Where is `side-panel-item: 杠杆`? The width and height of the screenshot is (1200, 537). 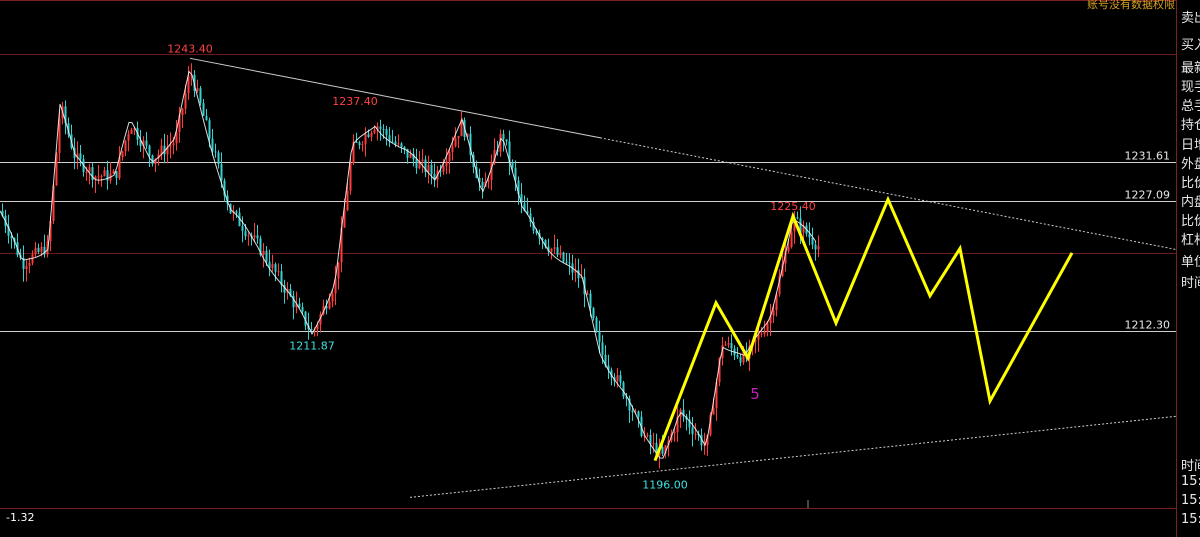 side-panel-item: 杠杆 is located at coordinates (1190, 240).